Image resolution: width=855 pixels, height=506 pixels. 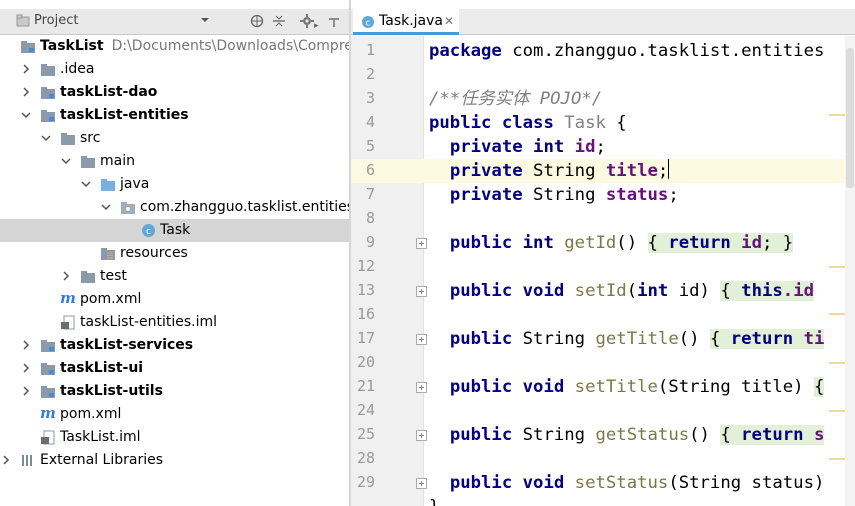 I want to click on library-icon, so click(x=28, y=460).